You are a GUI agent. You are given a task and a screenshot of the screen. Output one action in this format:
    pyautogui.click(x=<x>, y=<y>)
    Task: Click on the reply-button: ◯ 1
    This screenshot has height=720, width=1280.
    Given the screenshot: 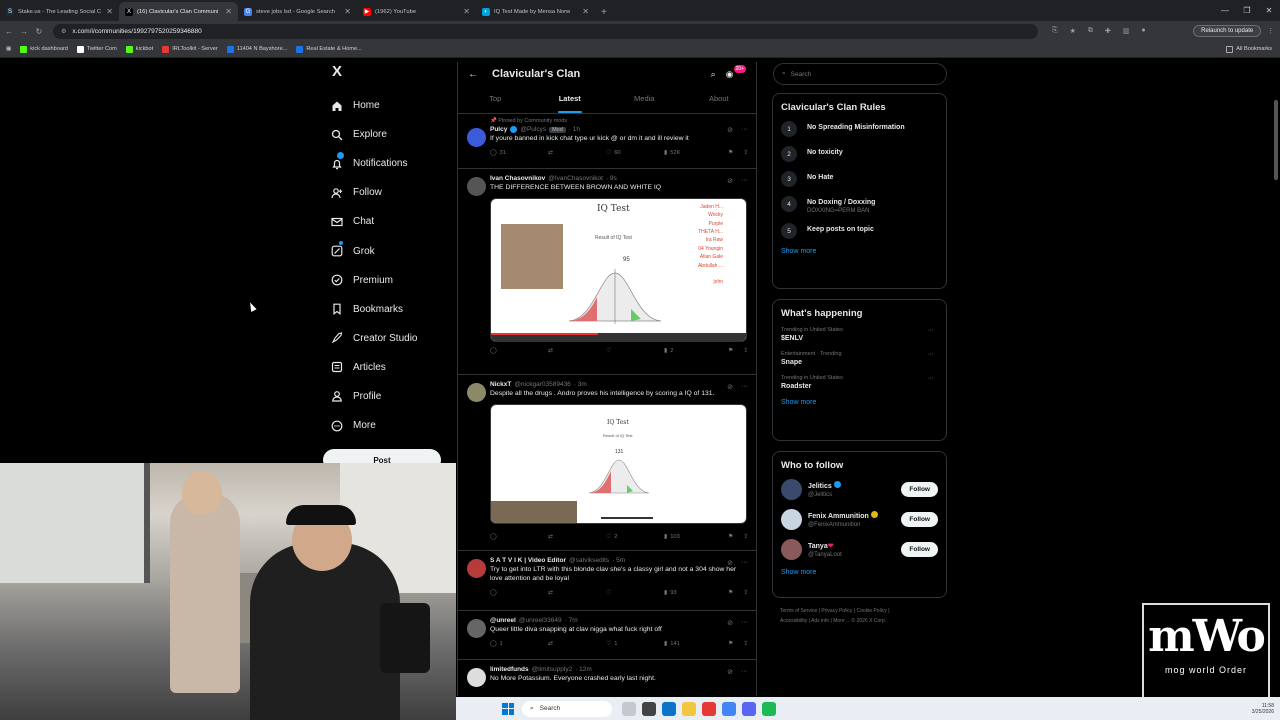 What is the action you would take?
    pyautogui.click(x=519, y=644)
    